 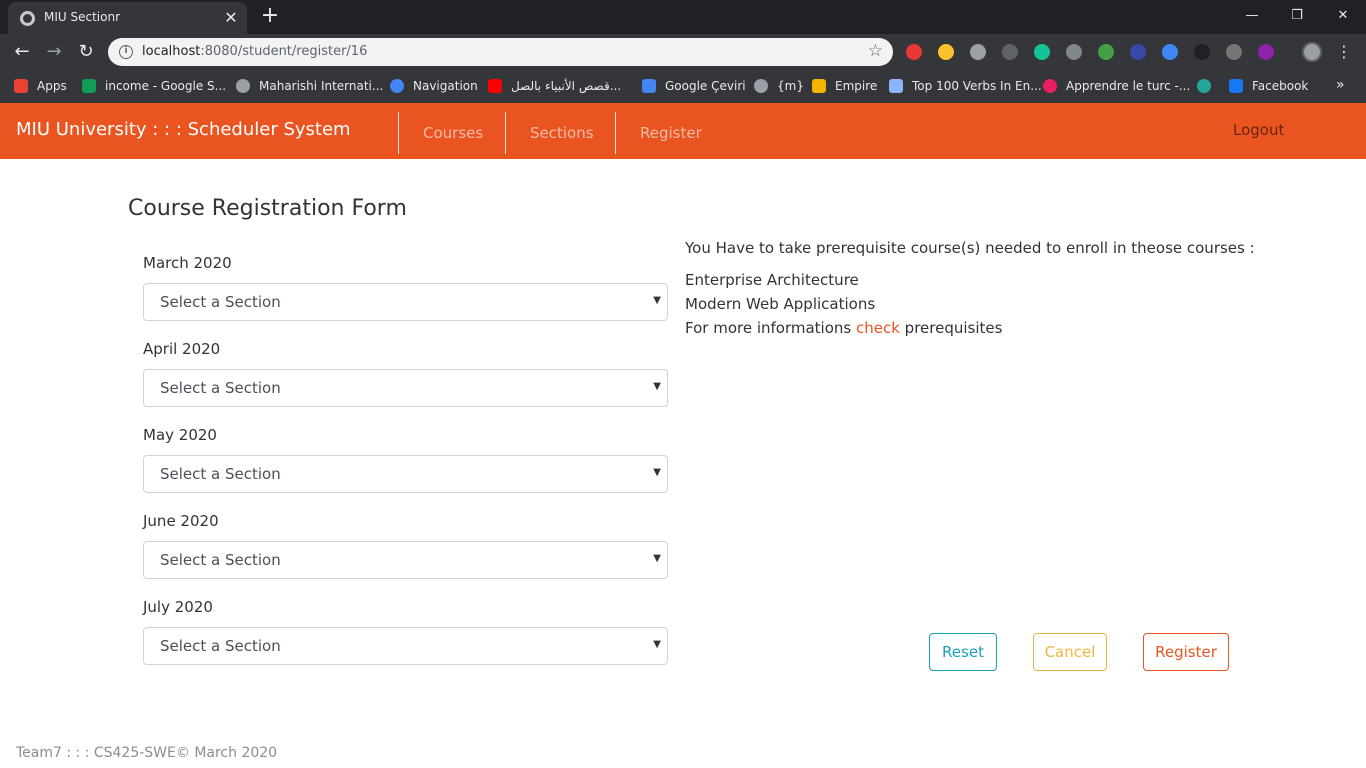 What do you see at coordinates (875, 51) in the screenshot?
I see `bookmark-star-icon: ☆` at bounding box center [875, 51].